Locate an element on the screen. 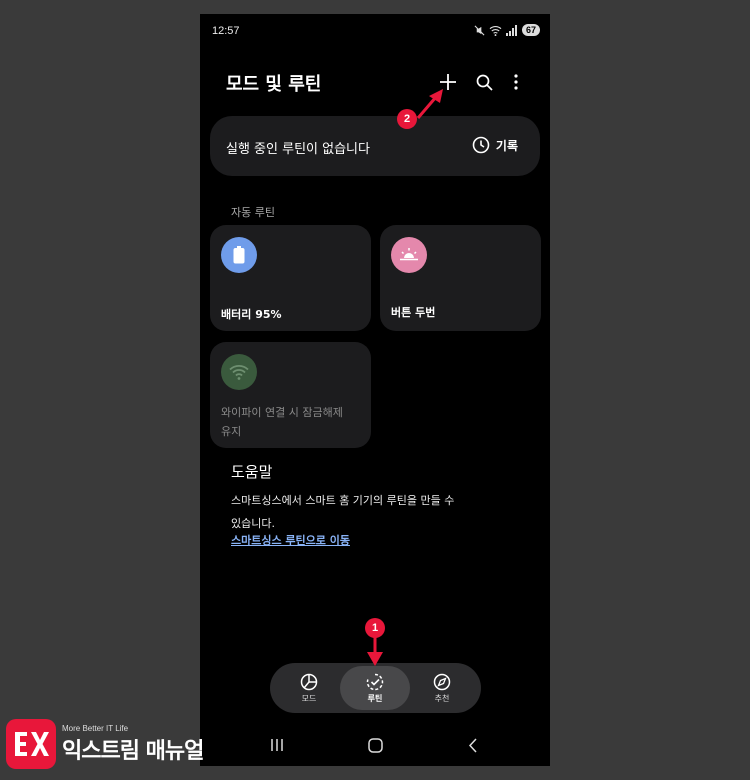  arrow-head-routine is located at coordinates (375, 659).